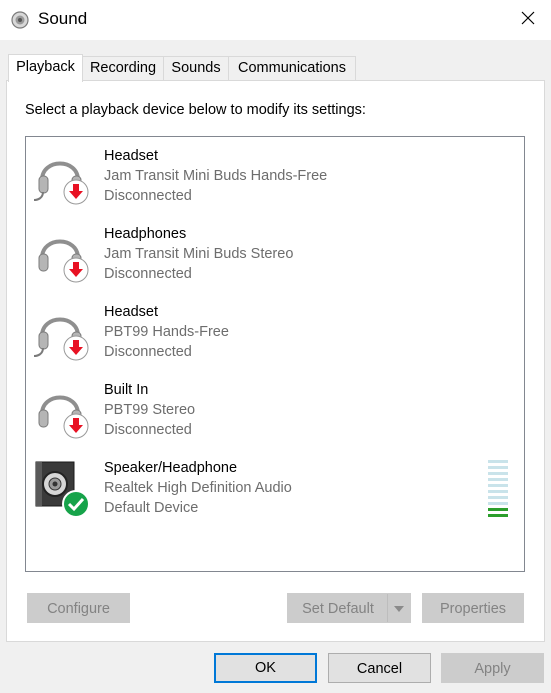  Describe the element at coordinates (216, 176) in the screenshot. I see `device-description: Jam Transit Mini Buds Hands-Free` at that location.